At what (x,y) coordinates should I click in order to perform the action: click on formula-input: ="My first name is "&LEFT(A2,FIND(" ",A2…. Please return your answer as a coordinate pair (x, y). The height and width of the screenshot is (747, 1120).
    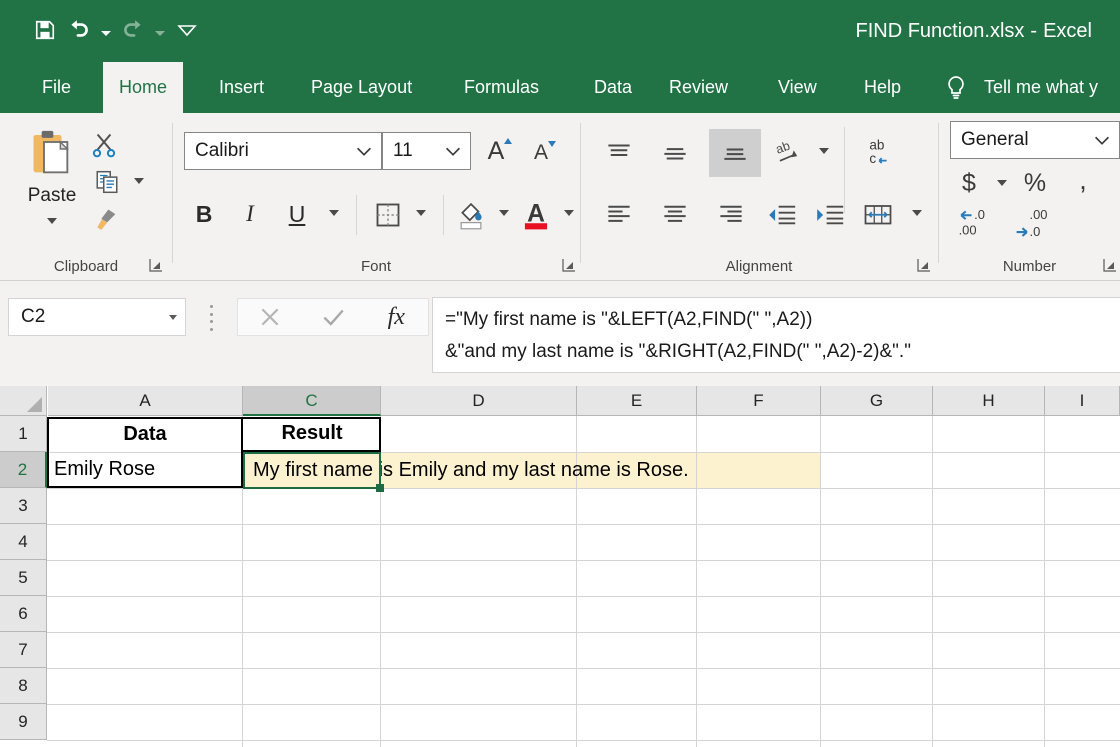
    Looking at the image, I should click on (776, 335).